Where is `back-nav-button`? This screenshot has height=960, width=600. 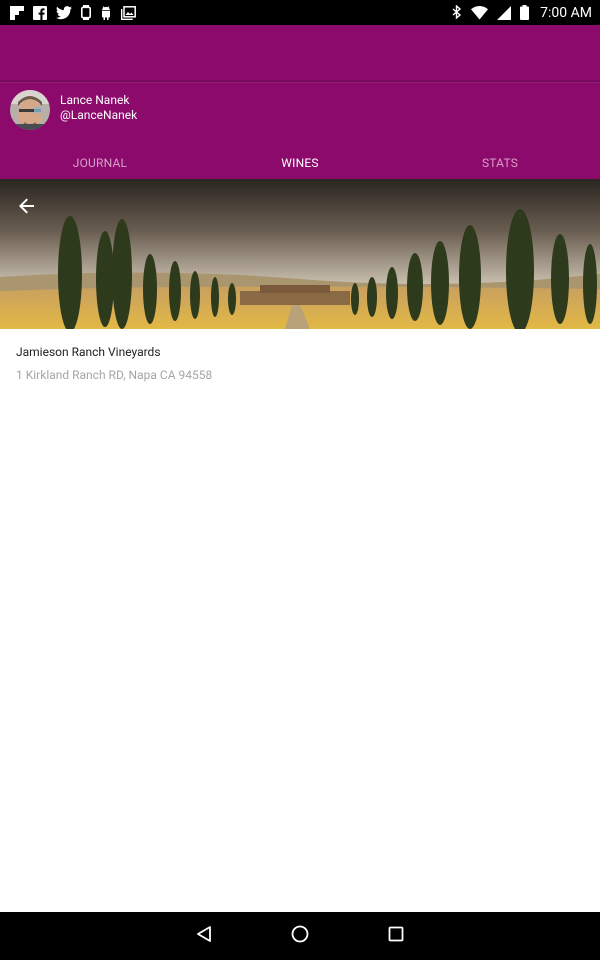
back-nav-button is located at coordinates (204, 936).